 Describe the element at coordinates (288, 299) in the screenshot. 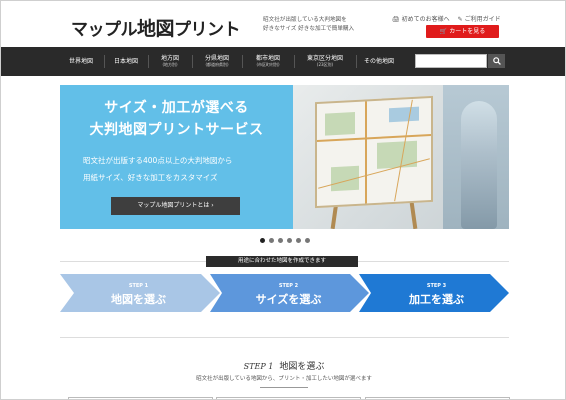

I see `step-label: サイズを選ぶ` at that location.